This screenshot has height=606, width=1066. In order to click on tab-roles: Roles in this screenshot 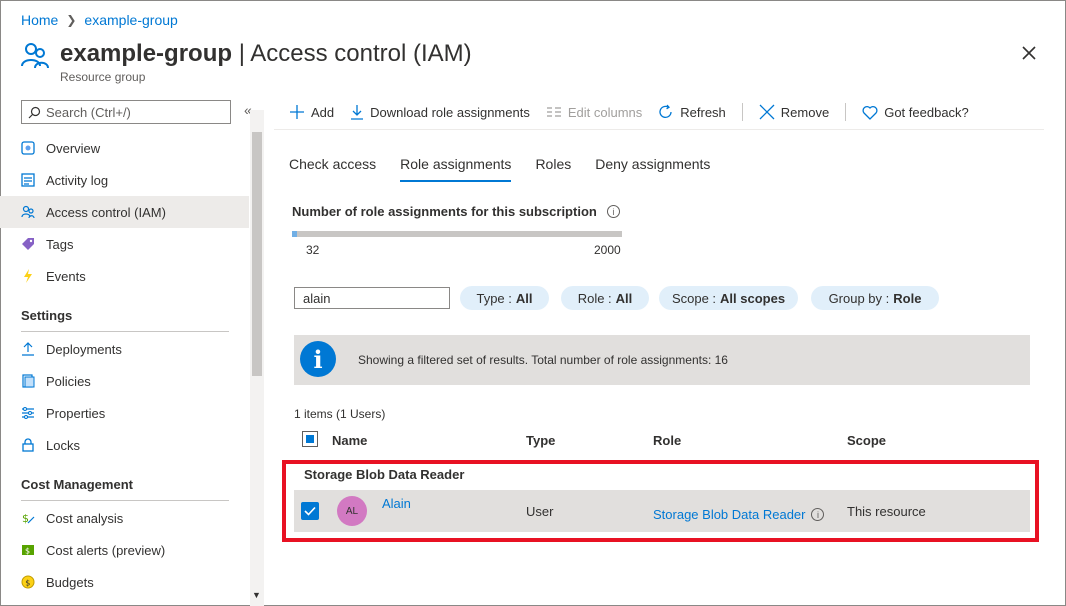, I will do `click(553, 169)`.